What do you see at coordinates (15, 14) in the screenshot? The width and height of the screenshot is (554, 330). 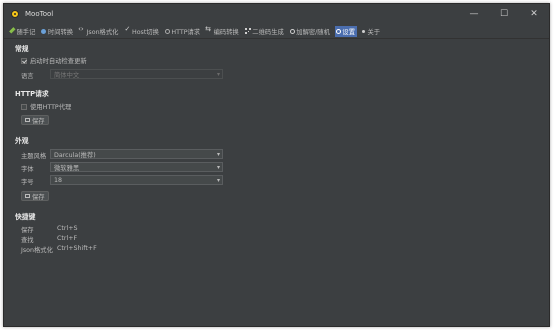 I see `app-logo-icon` at bounding box center [15, 14].